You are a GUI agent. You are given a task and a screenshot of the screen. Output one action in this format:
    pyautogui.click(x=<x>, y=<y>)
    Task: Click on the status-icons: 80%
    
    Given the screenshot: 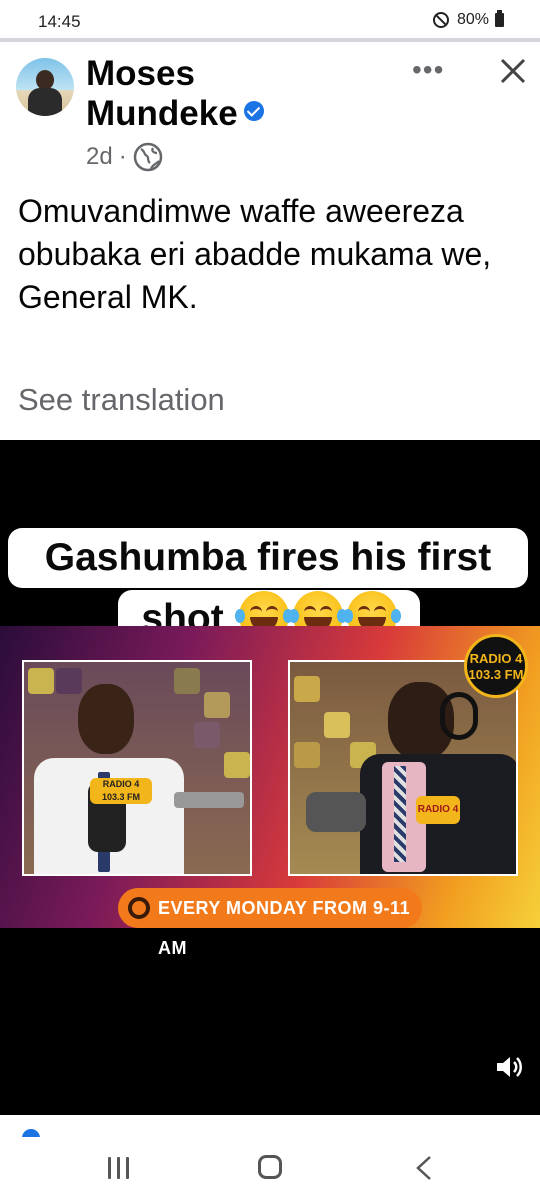 What is the action you would take?
    pyautogui.click(x=468, y=19)
    